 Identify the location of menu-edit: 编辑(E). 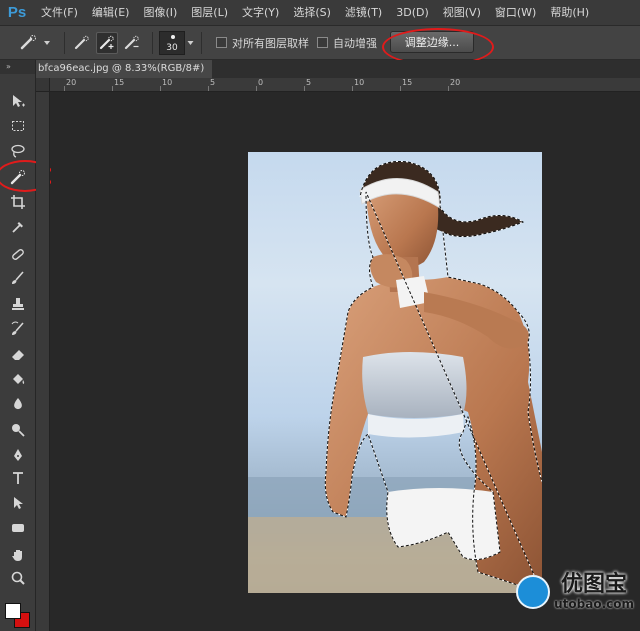
(111, 13).